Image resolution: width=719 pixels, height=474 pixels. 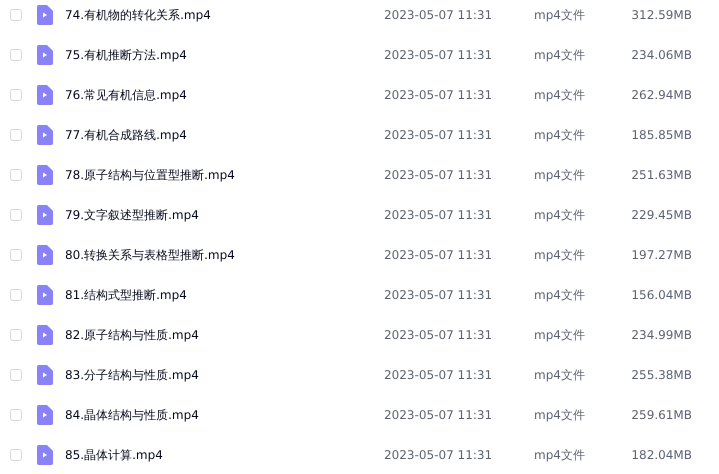 I want to click on file-size: 259.61MB, so click(x=661, y=415).